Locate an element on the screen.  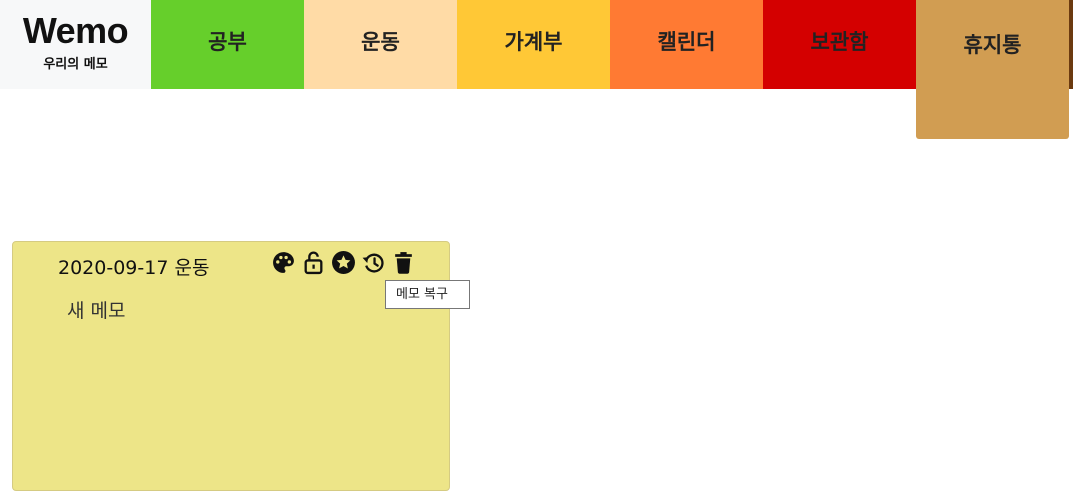
tab-study: 공부 is located at coordinates (227, 44).